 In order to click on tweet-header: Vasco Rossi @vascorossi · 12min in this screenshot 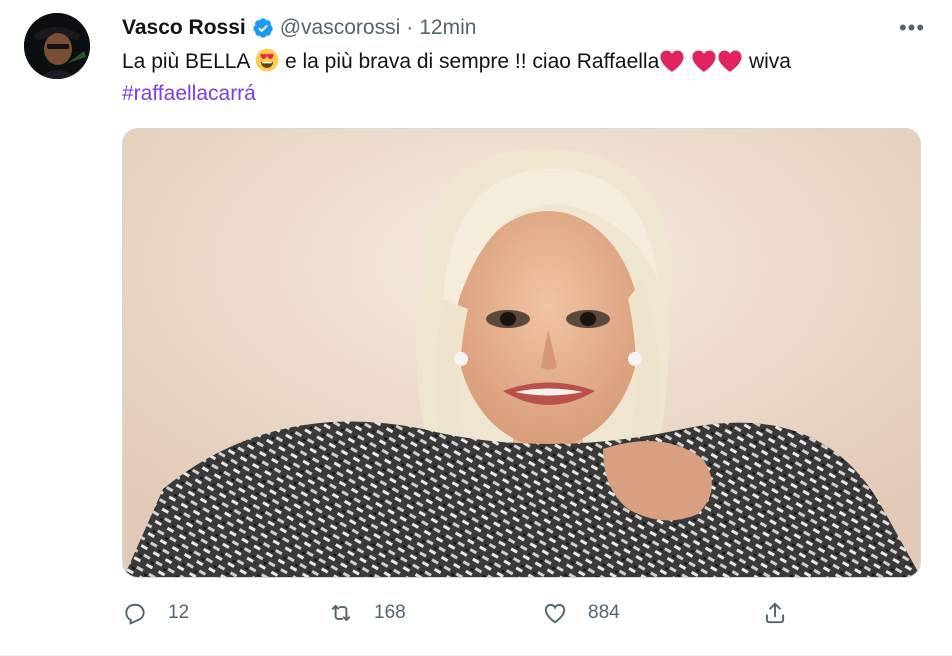, I will do `click(299, 28)`.